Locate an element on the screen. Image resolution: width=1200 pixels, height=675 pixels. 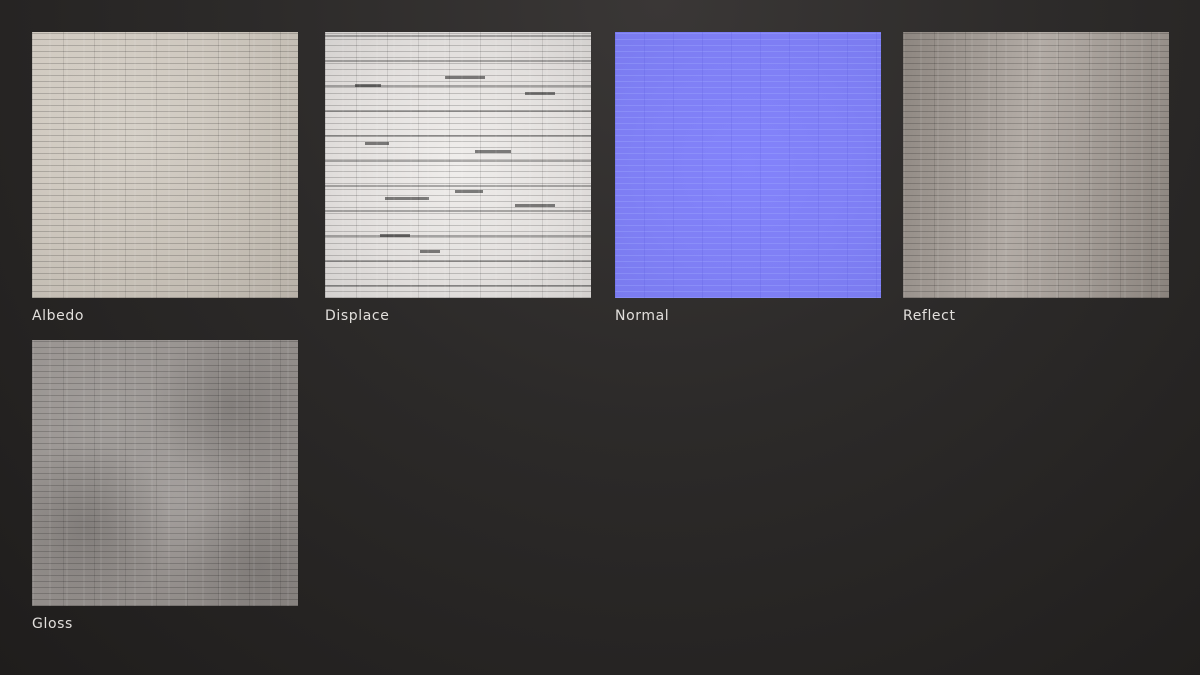
map-card-normal: Normal is located at coordinates (749, 178).